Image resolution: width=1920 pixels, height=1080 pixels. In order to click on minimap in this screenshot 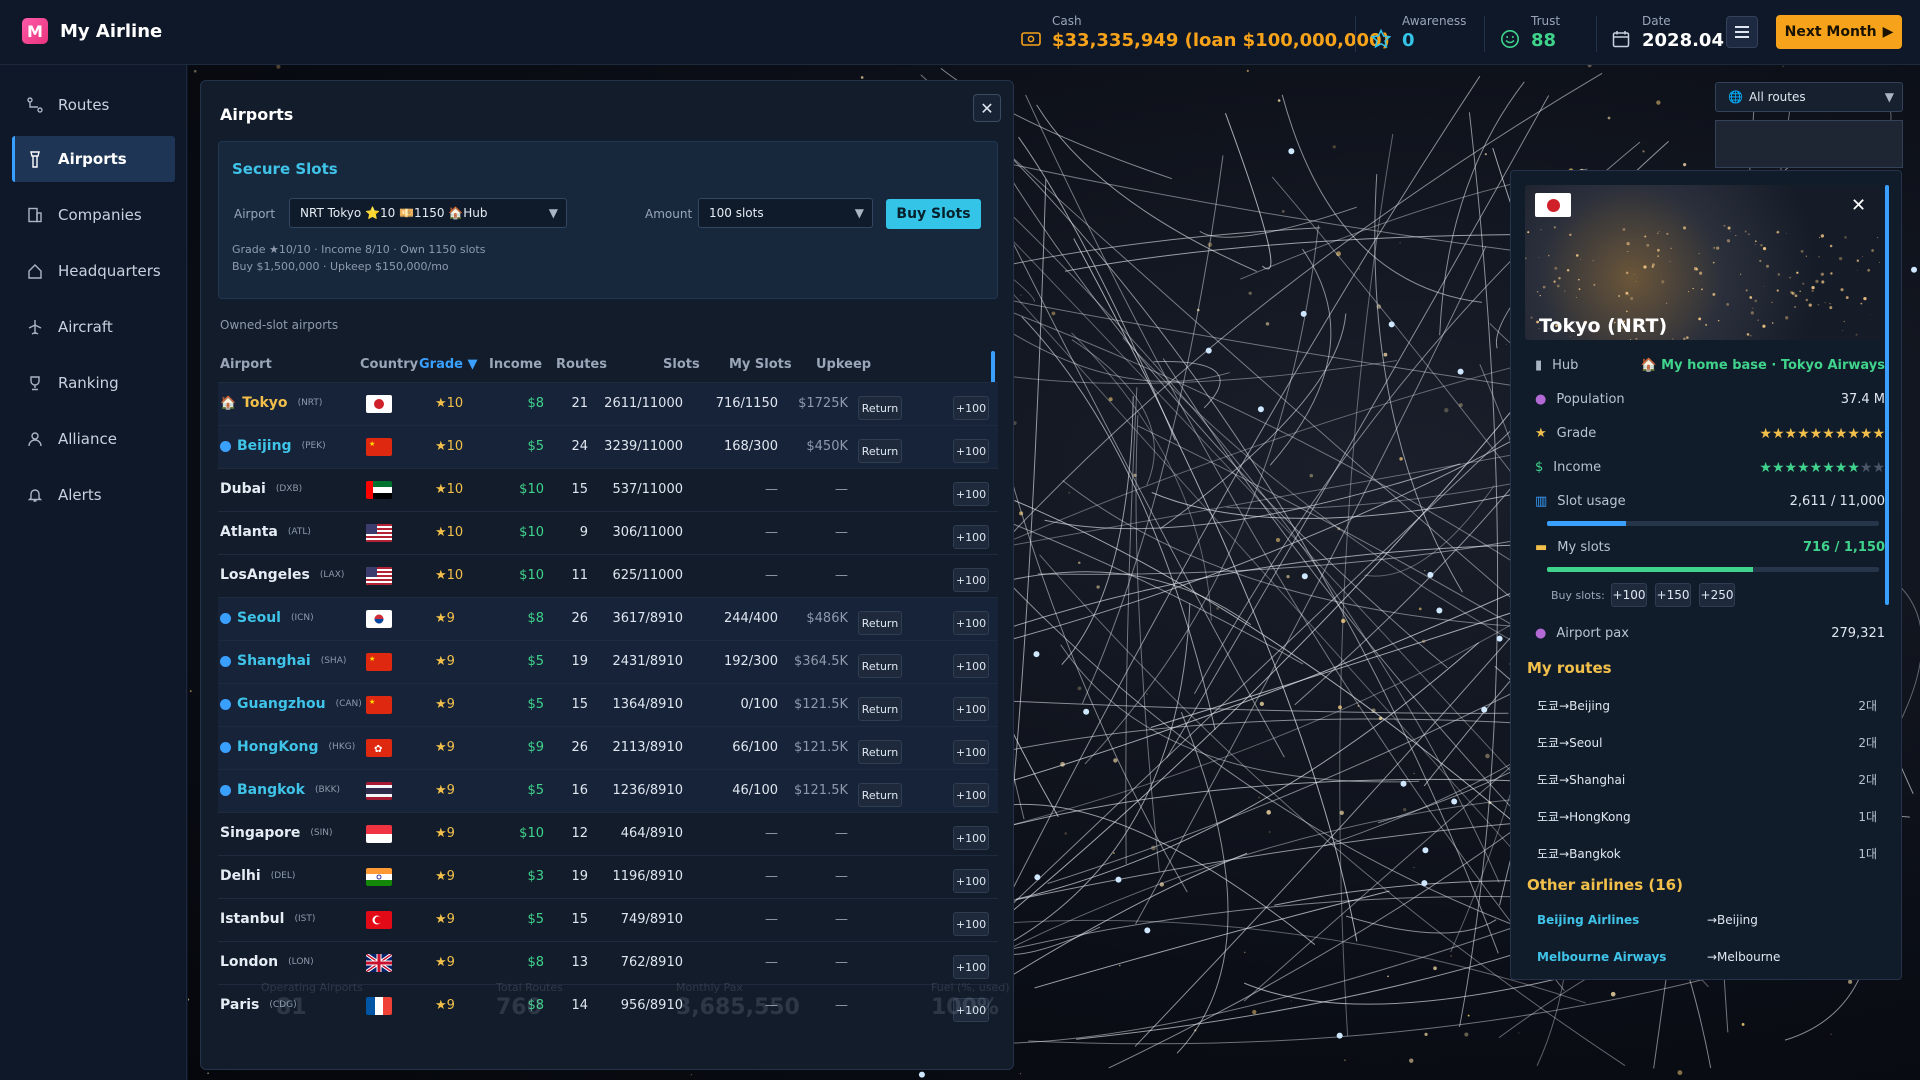, I will do `click(1809, 144)`.